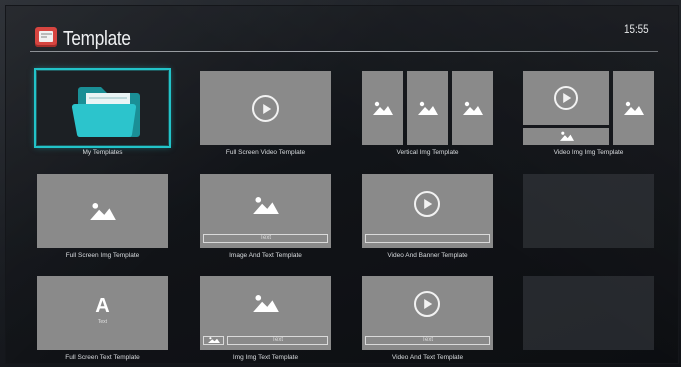  I want to click on clock: 15:55, so click(636, 29).